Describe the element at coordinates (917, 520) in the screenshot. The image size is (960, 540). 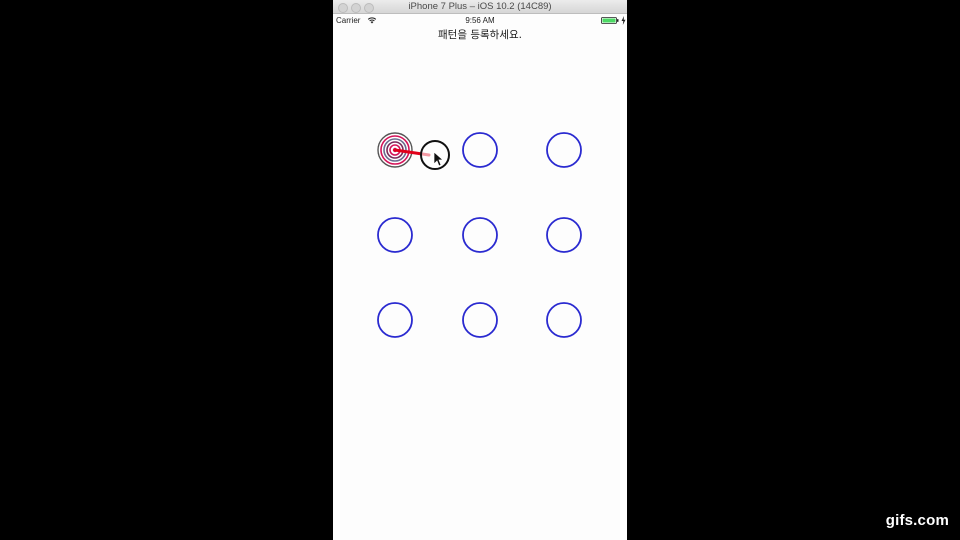
I see `gifs-watermark: gifs.com` at that location.